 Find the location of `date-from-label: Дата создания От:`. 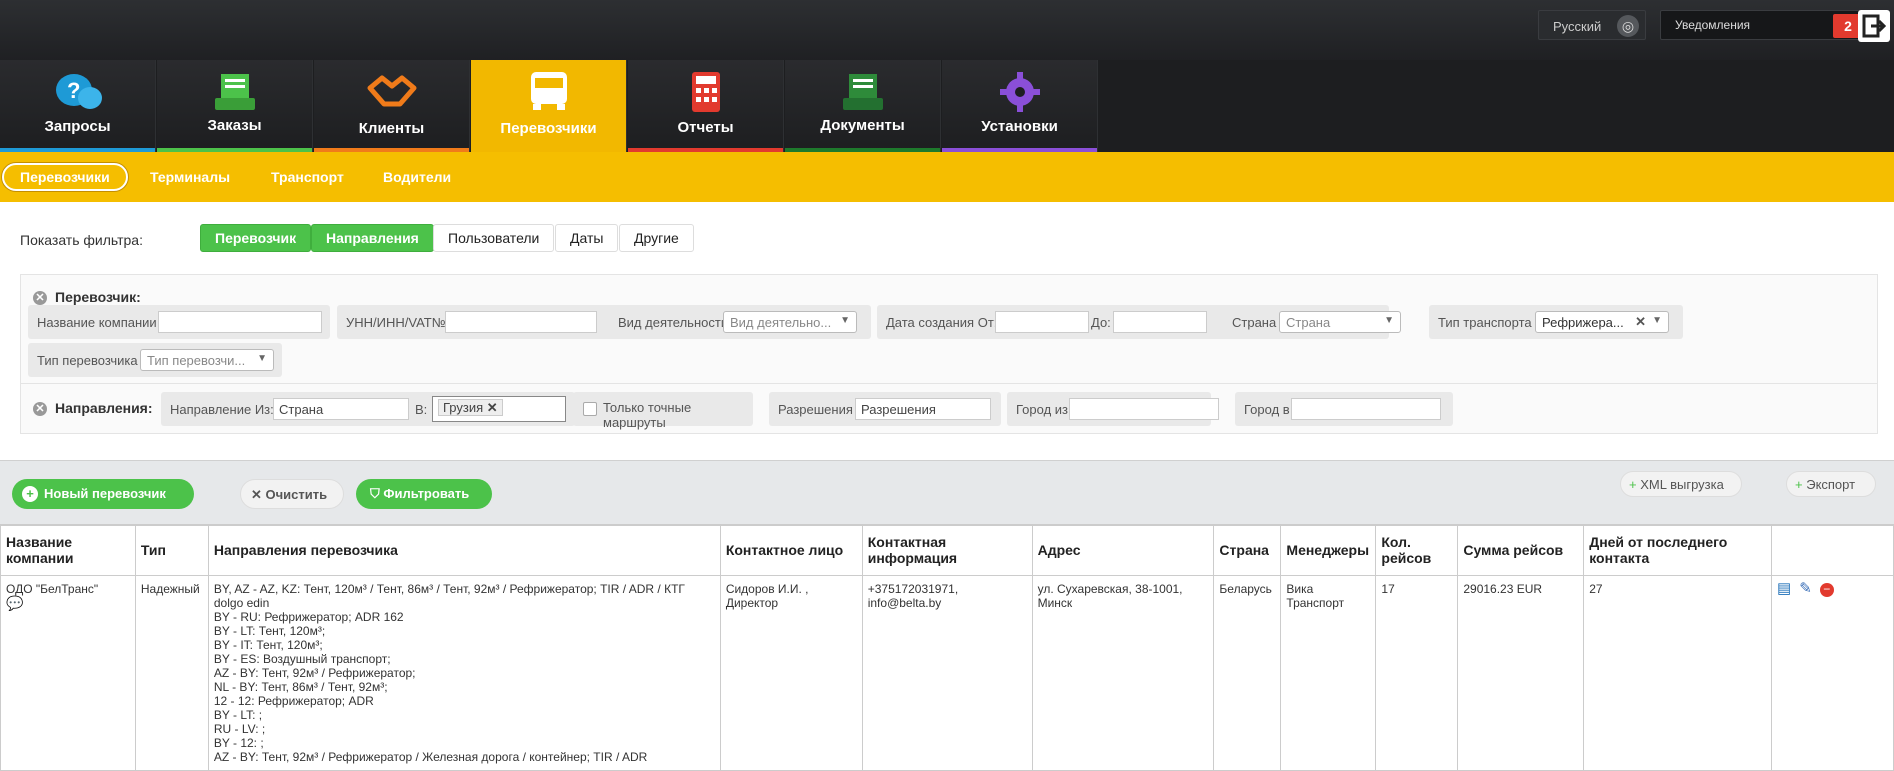

date-from-label: Дата создания От: is located at coordinates (942, 322).